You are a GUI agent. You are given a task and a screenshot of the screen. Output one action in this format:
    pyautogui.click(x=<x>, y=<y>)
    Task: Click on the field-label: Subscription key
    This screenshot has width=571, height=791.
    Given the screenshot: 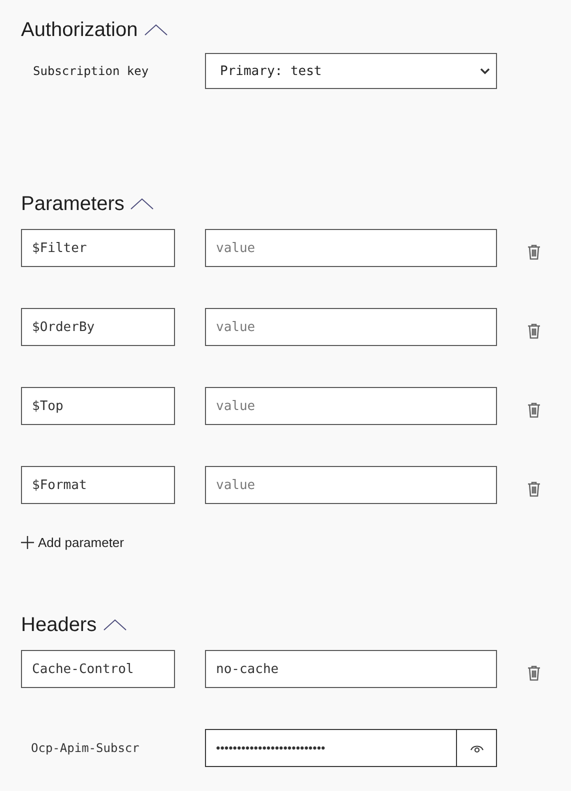 What is the action you would take?
    pyautogui.click(x=91, y=71)
    